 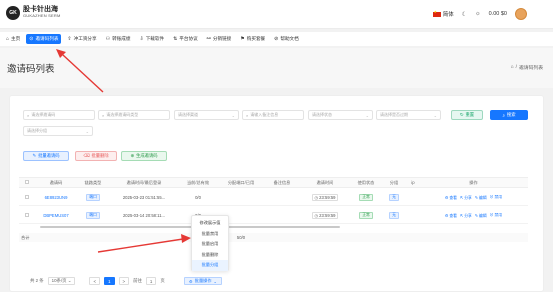 I want to click on goto-page-input: 1, so click(x=151, y=281).